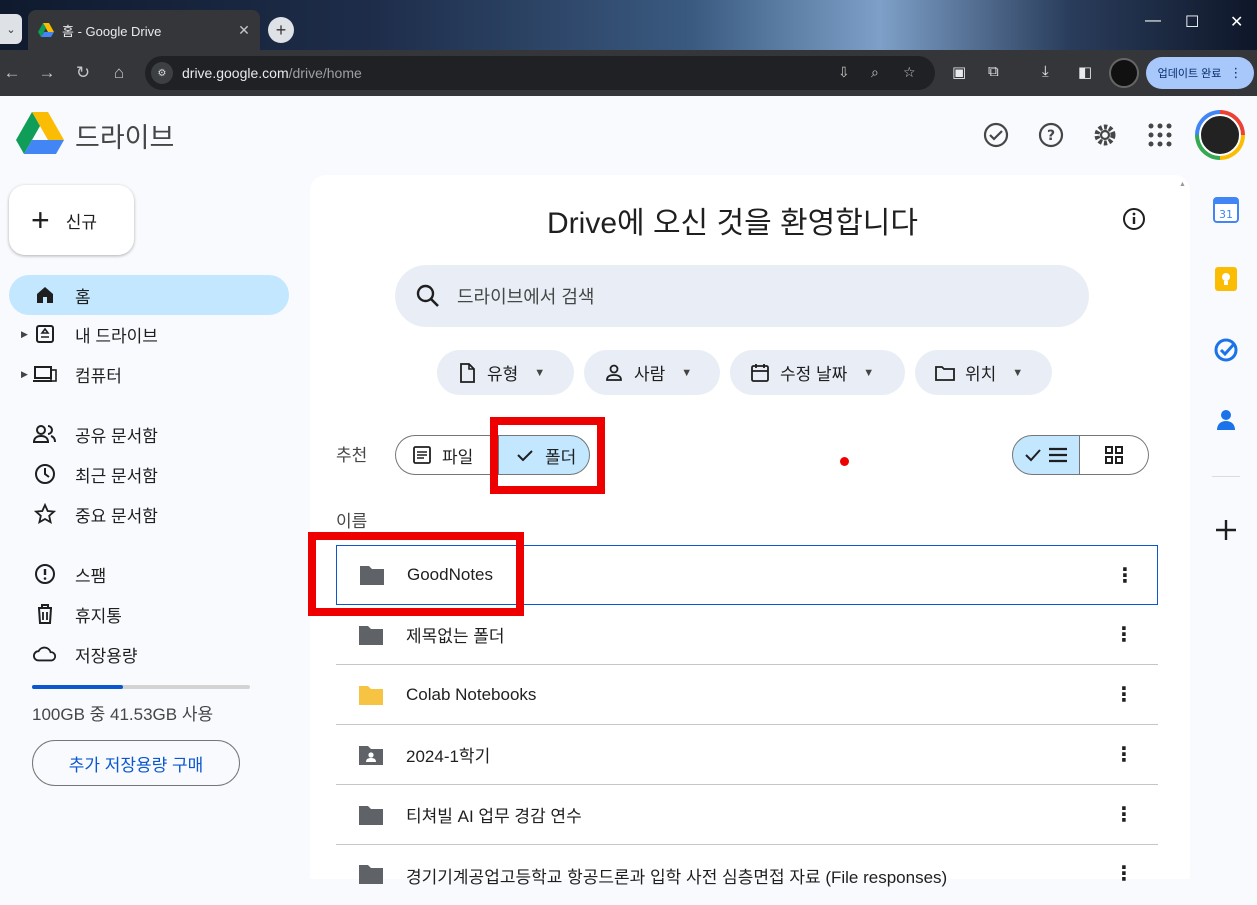 The image size is (1257, 905). Describe the element at coordinates (149, 334) in the screenshot. I see `sidebar-item-my-drive: ▶ 내 드라이브` at that location.